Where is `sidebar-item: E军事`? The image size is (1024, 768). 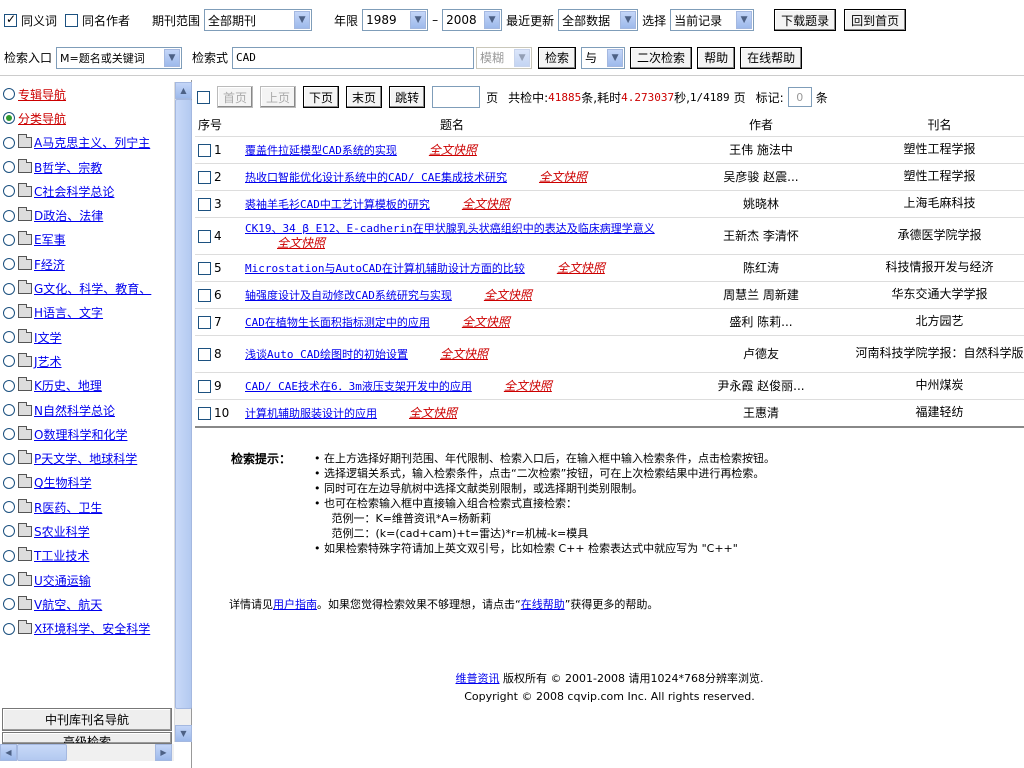 sidebar-item: E军事 is located at coordinates (87, 240).